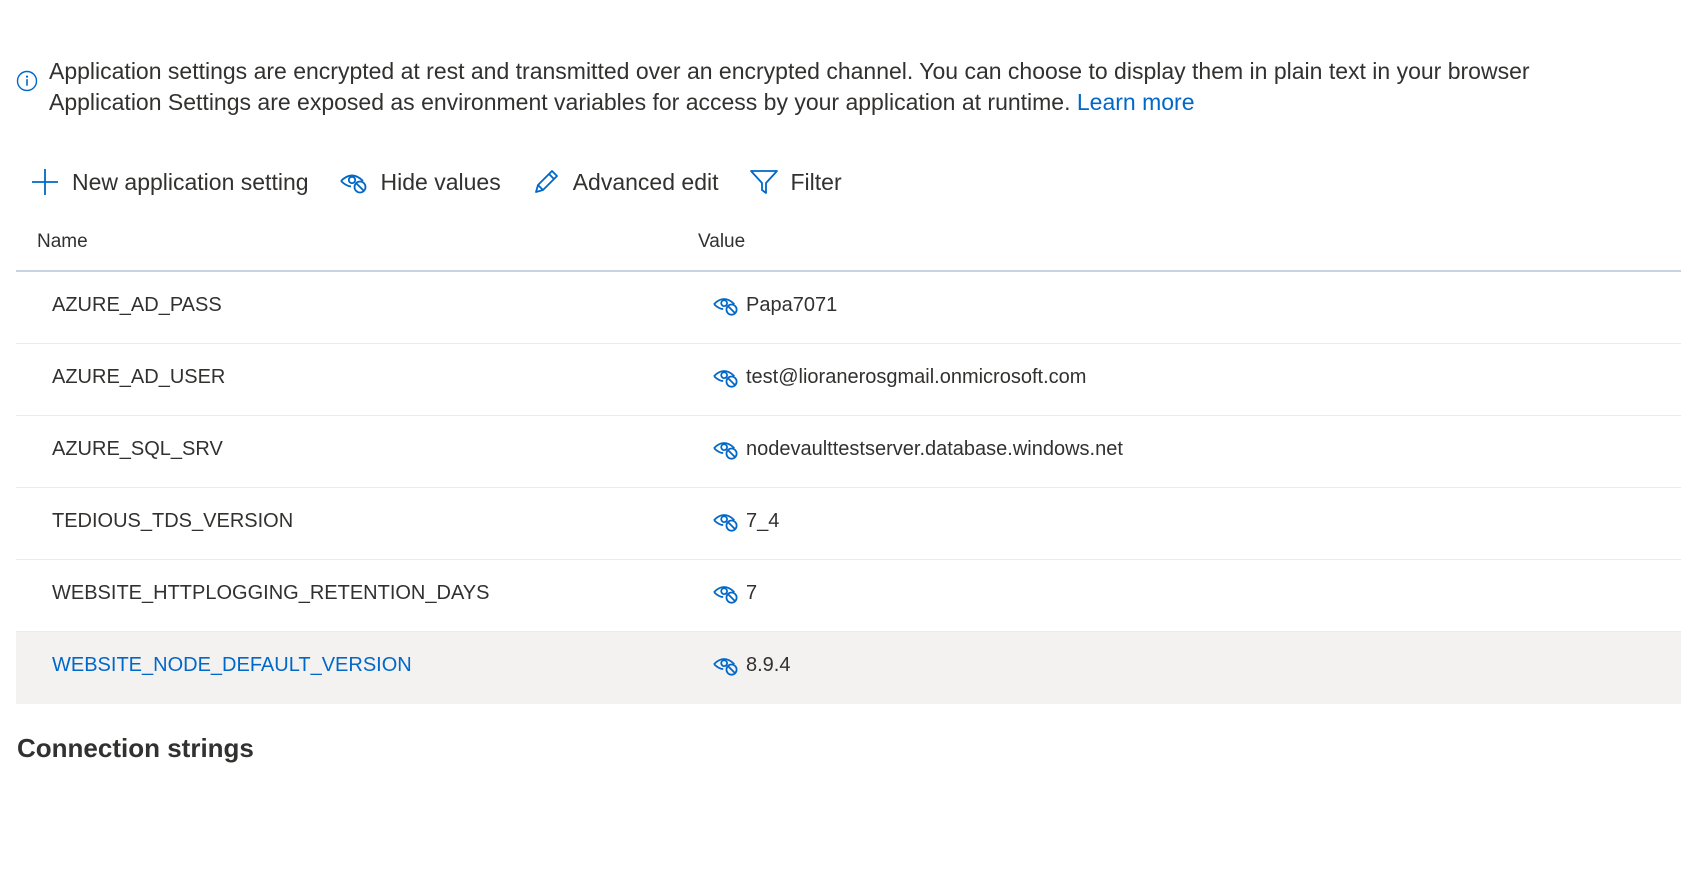  What do you see at coordinates (848, 524) in the screenshot?
I see `table-row: TEDIOUS_TDS_VERSION 7_4` at bounding box center [848, 524].